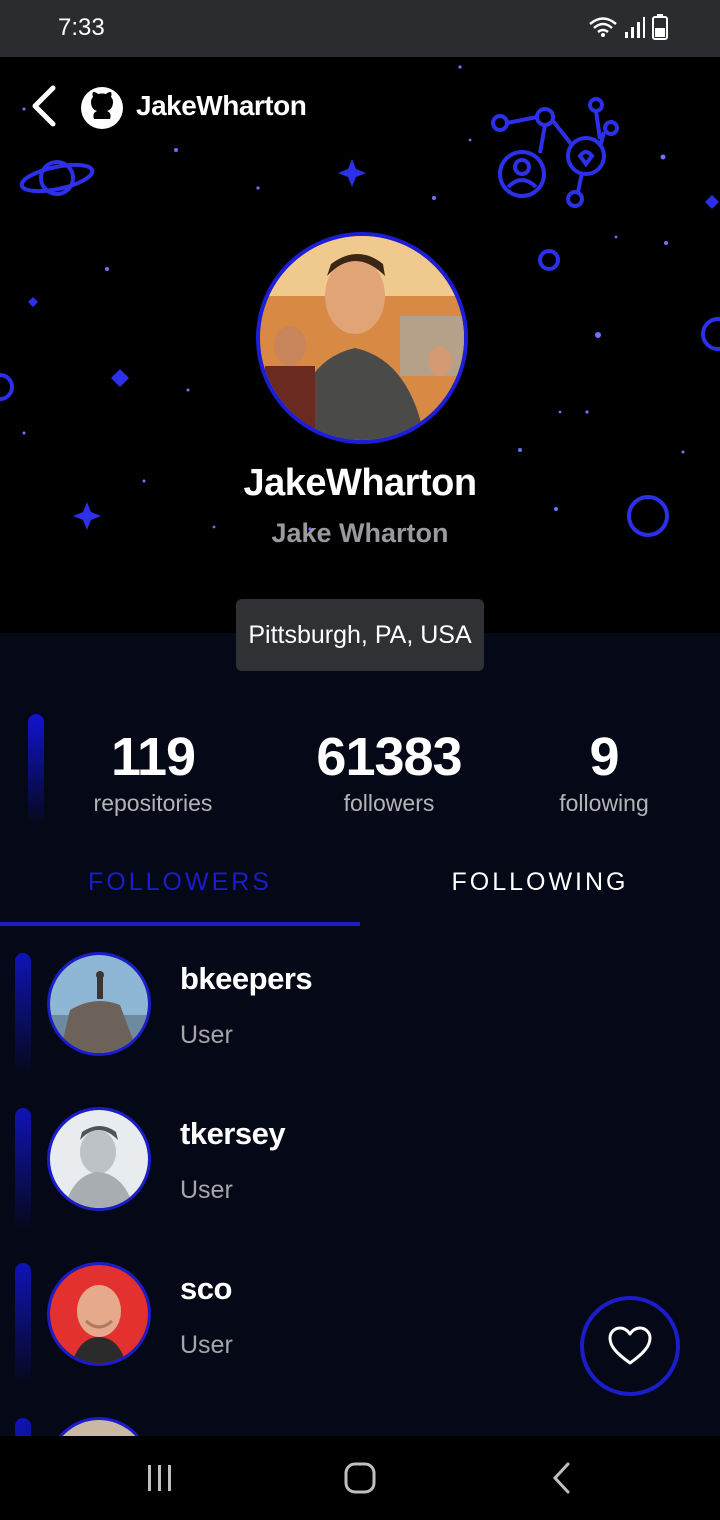  I want to click on system-back-button, so click(562, 1478).